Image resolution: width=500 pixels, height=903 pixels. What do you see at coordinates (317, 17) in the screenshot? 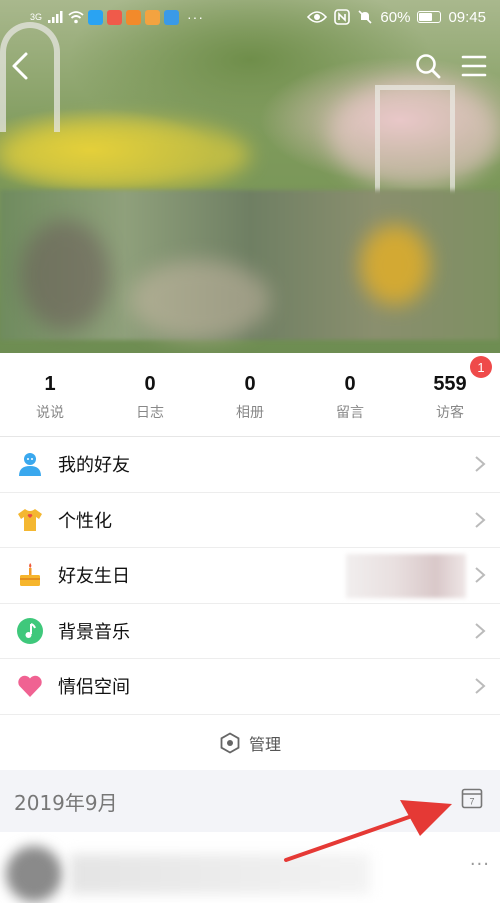
I see `eye-icon` at bounding box center [317, 17].